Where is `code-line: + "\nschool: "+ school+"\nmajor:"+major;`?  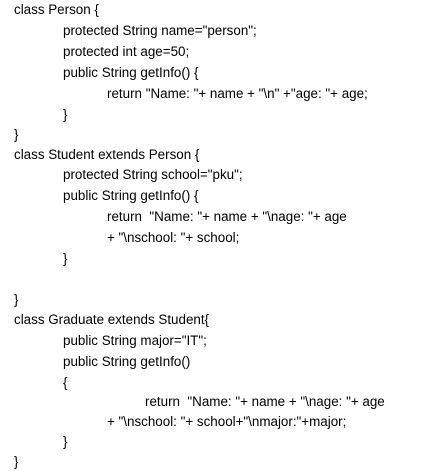
code-line: + "\nschool: "+ school+"\nmajor:"+major; is located at coordinates (227, 421).